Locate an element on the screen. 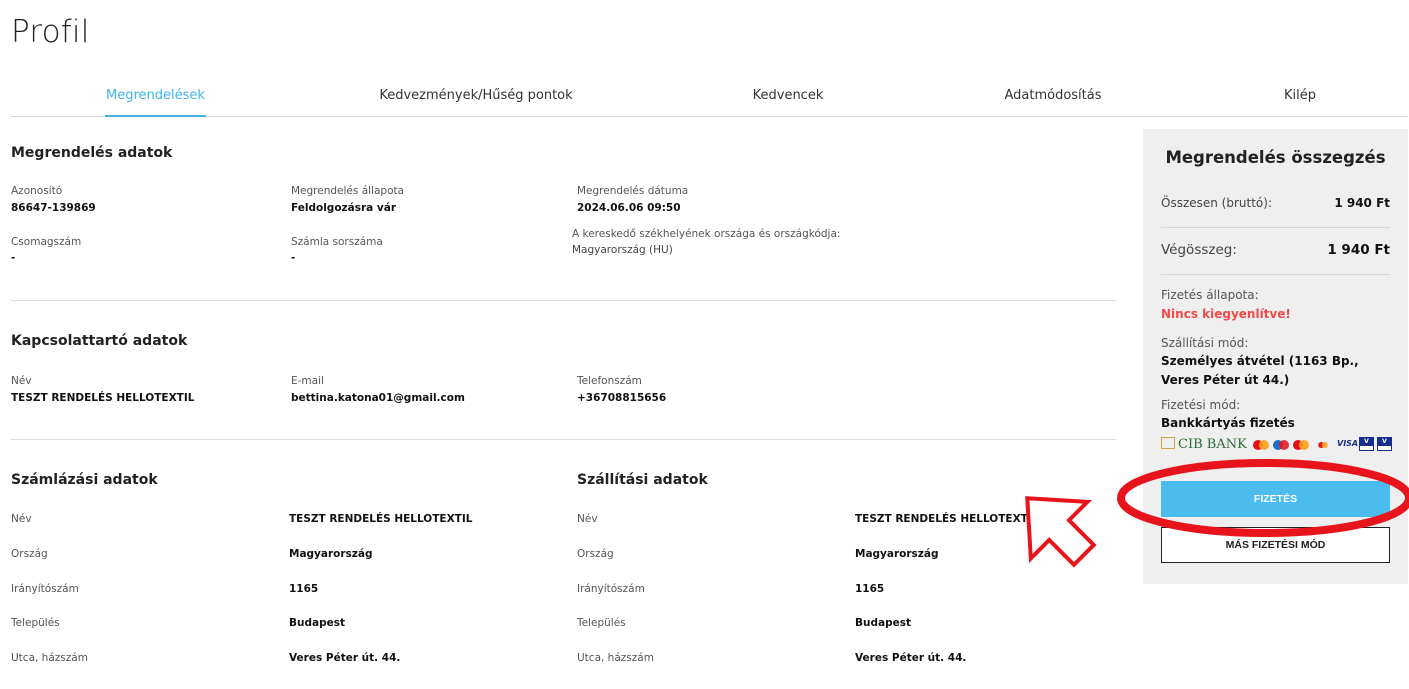  payment-method-label: Fizetési mód: is located at coordinates (1201, 405).